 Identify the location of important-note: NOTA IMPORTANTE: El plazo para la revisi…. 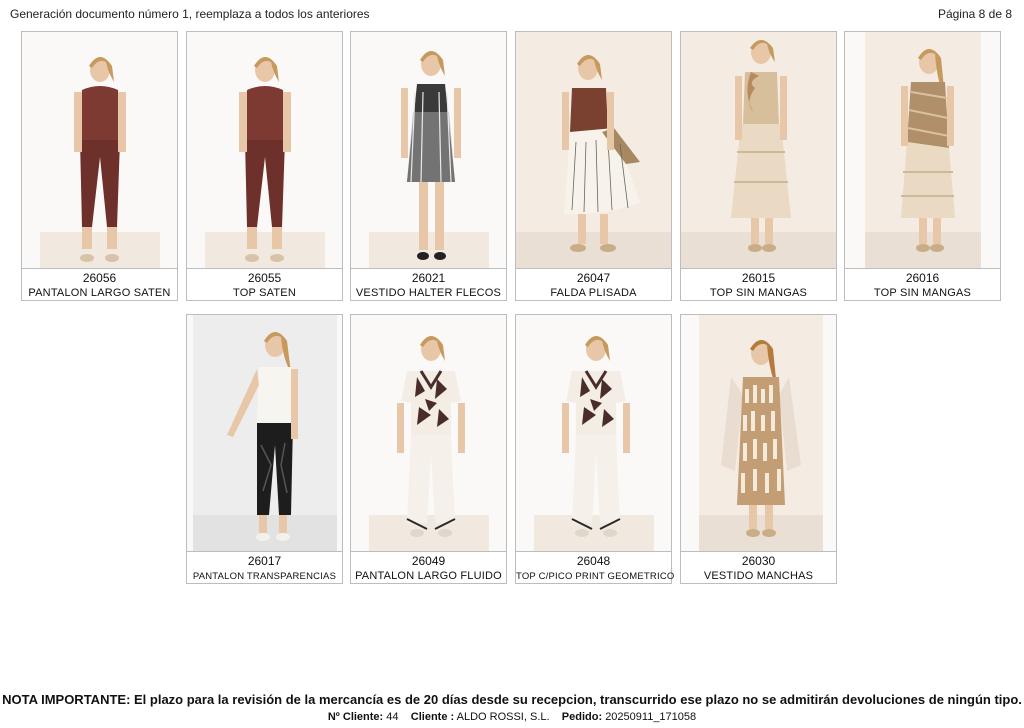
(512, 699).